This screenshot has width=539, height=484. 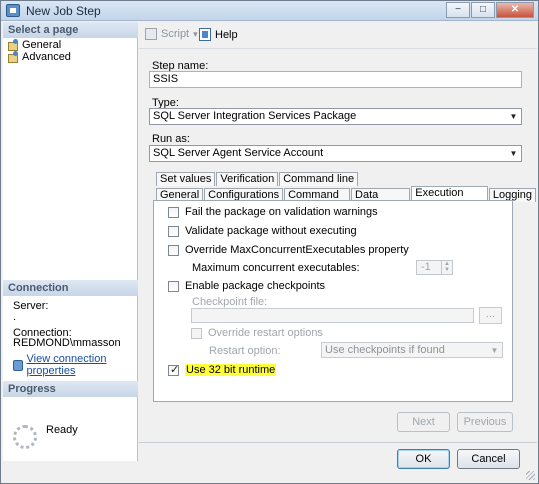 What do you see at coordinates (255, 116) in the screenshot?
I see `type-value: SQL Server Integration Services Package` at bounding box center [255, 116].